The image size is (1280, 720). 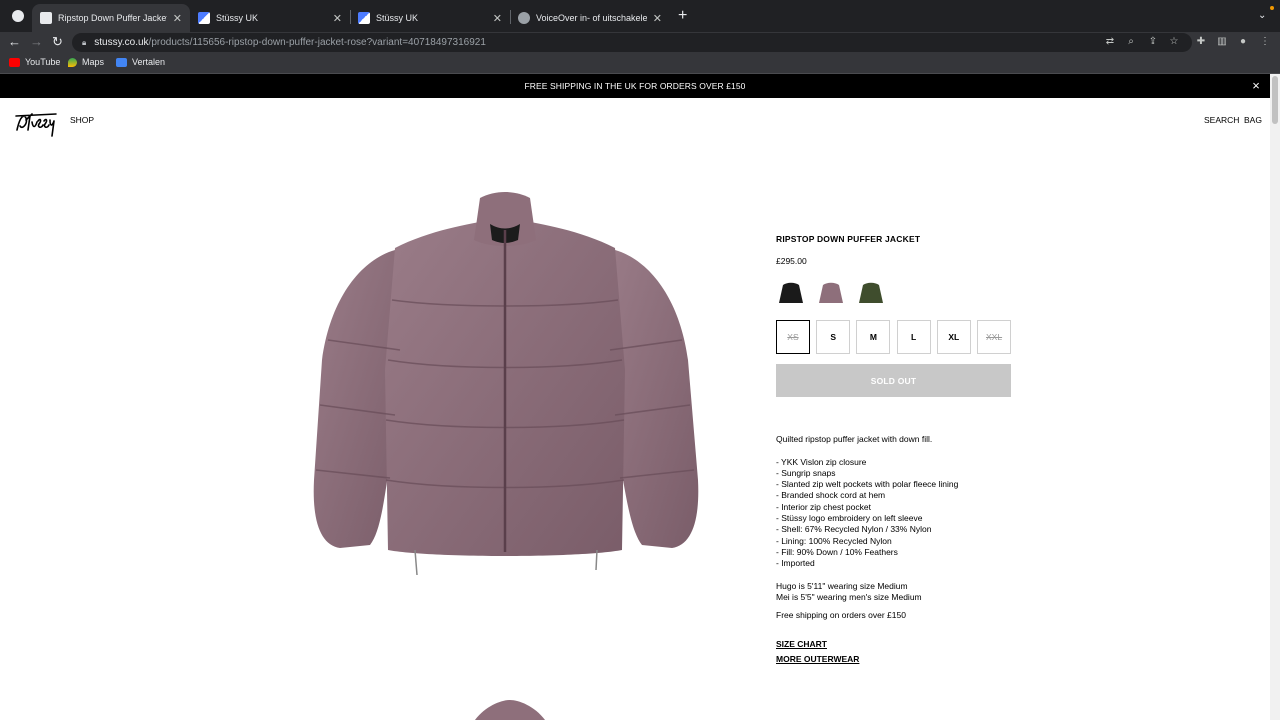 What do you see at coordinates (149, 62) in the screenshot?
I see `bookmark-label: Vertalen` at bounding box center [149, 62].